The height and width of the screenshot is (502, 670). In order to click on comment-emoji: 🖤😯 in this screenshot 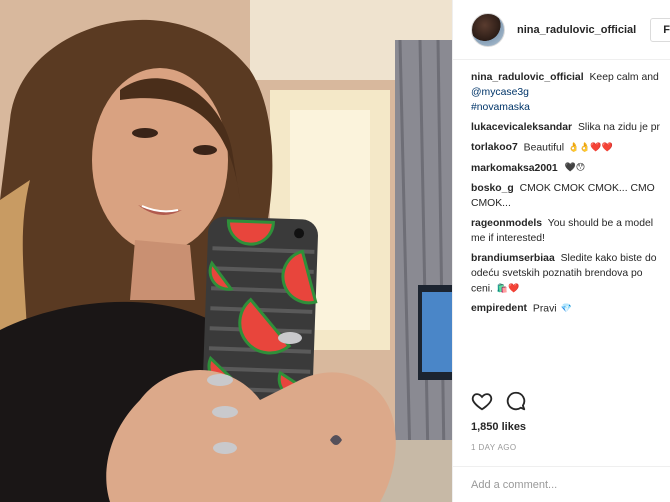, I will do `click(575, 167)`.